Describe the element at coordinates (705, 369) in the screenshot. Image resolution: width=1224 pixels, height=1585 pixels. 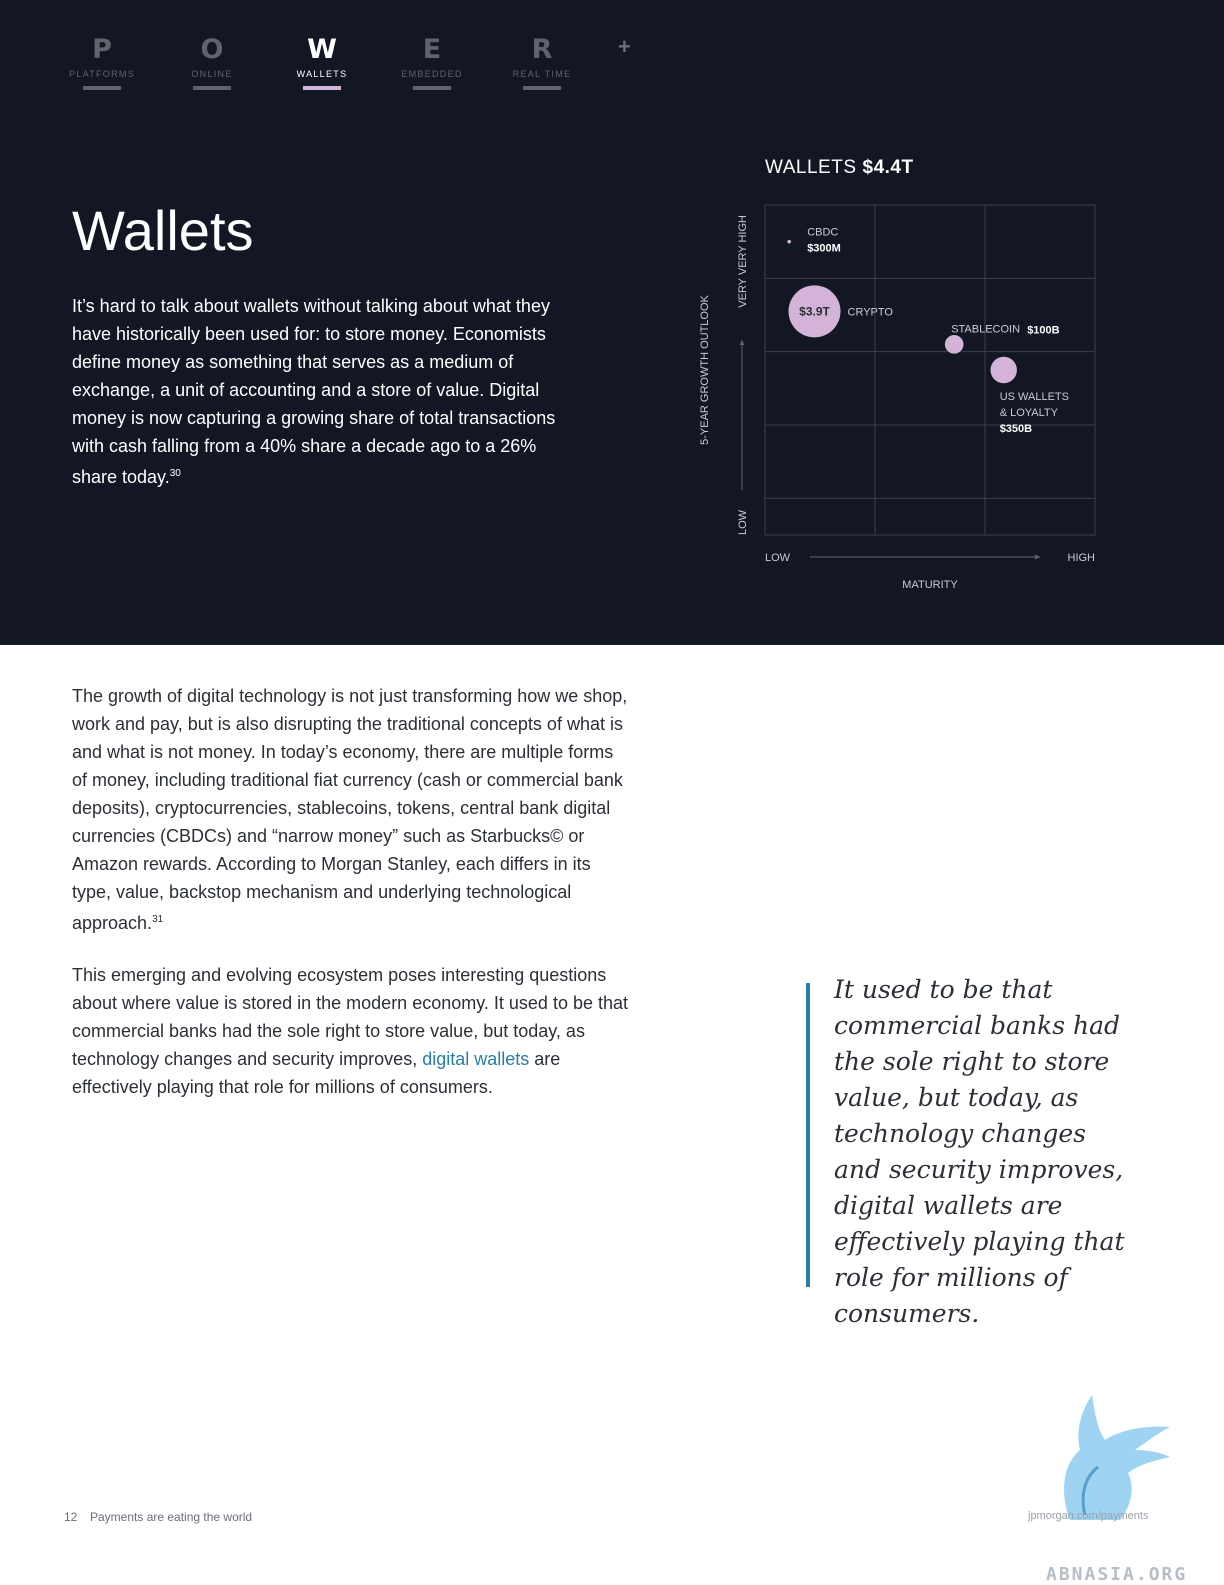
I see `y-axis-label: 5-YEAR GROWTH OUTLOOK` at that location.